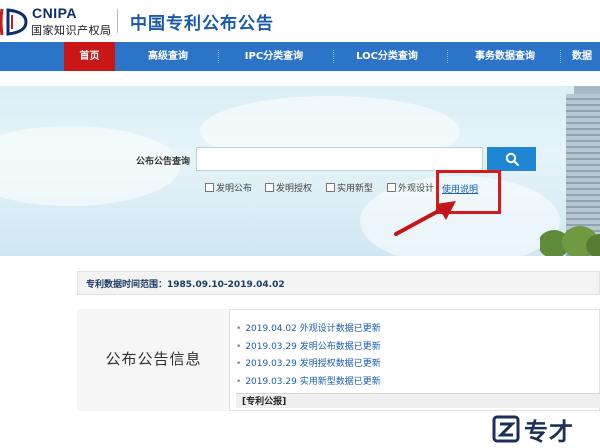 The width and height of the screenshot is (600, 448). I want to click on cnipa-logo-icon, so click(15, 22).